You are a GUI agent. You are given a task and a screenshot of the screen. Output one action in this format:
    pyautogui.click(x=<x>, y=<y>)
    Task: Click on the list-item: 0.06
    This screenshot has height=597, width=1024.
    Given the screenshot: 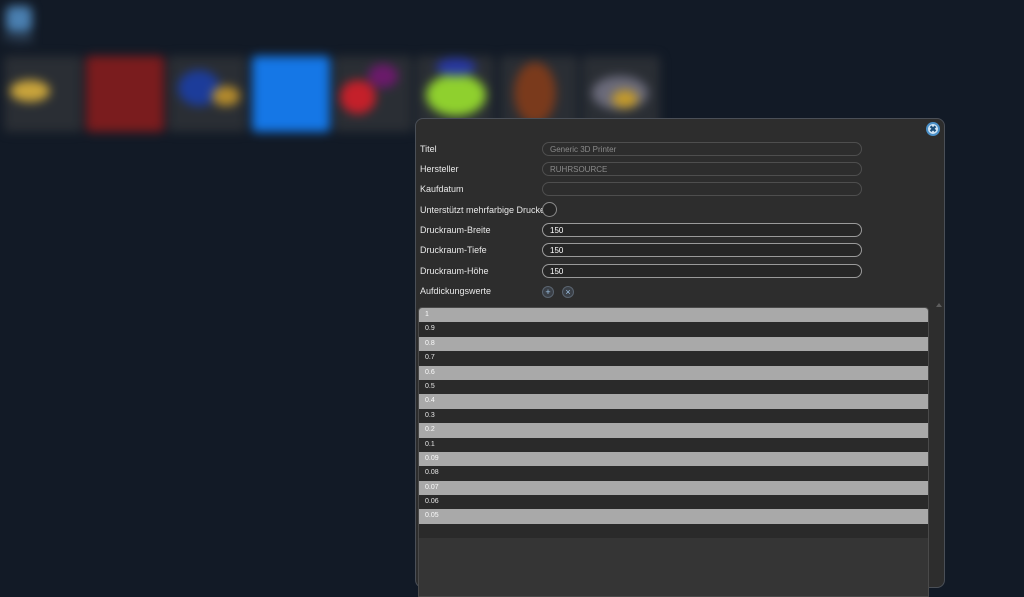 What is the action you would take?
    pyautogui.click(x=673, y=502)
    